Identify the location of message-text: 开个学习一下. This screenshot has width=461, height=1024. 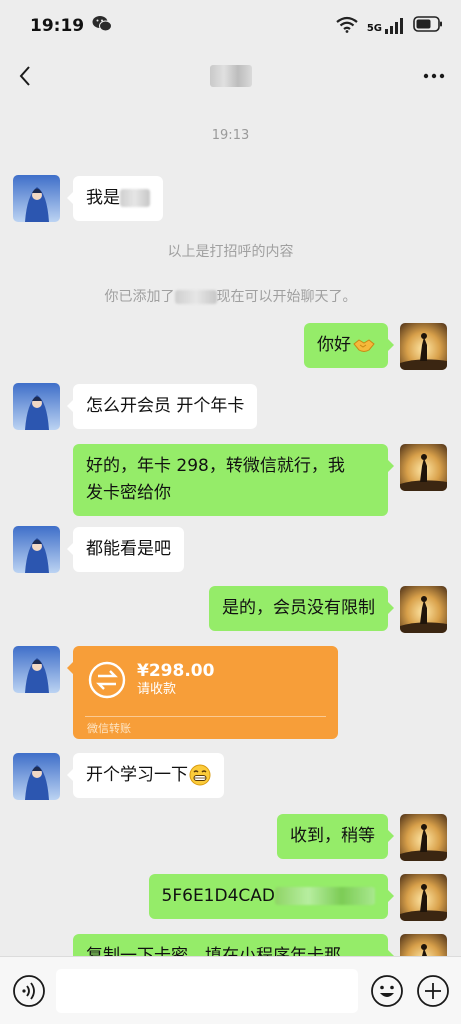
(137, 775).